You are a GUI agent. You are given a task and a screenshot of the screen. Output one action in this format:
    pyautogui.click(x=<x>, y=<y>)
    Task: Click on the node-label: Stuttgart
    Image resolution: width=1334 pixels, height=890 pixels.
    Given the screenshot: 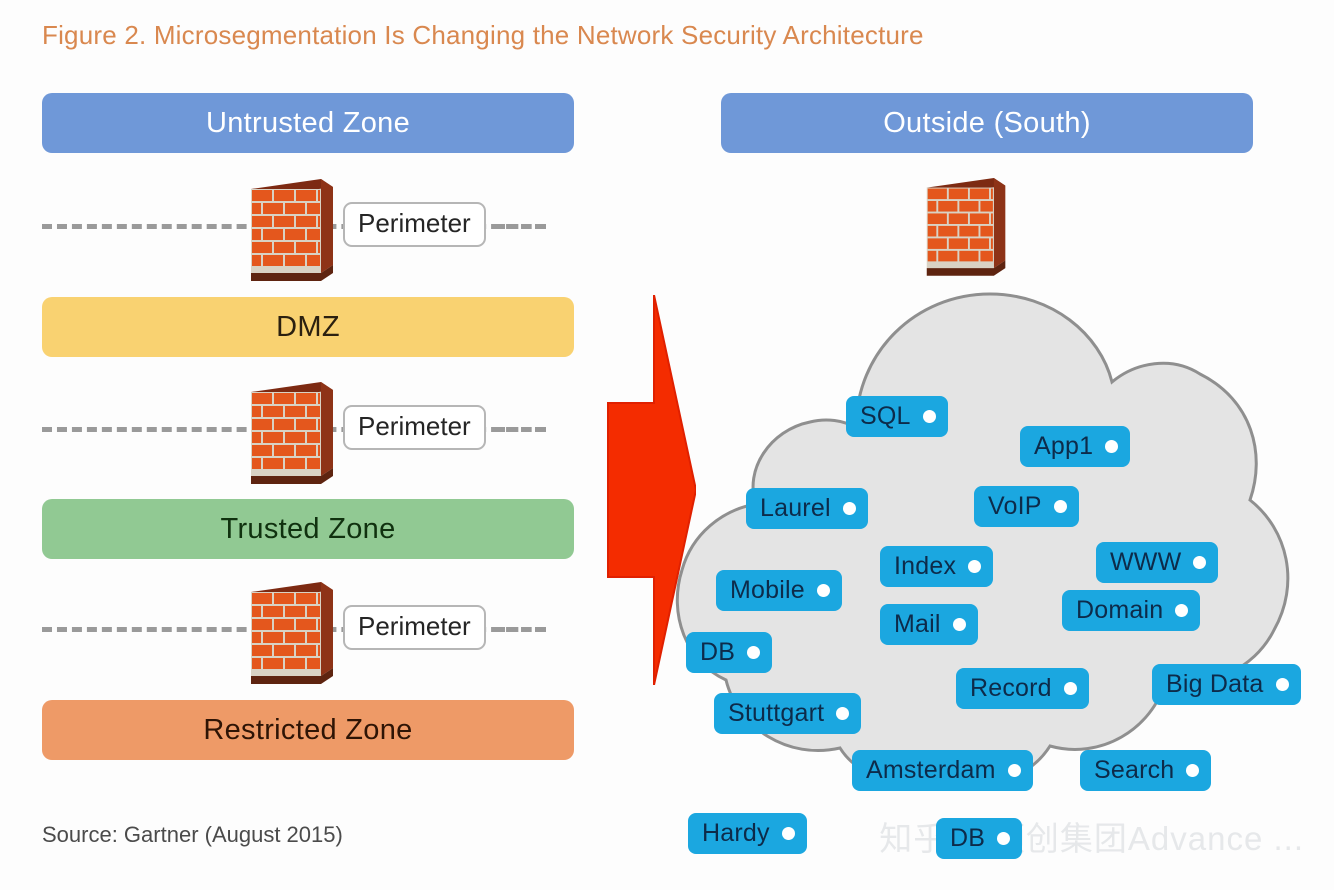 What is the action you would take?
    pyautogui.click(x=776, y=713)
    